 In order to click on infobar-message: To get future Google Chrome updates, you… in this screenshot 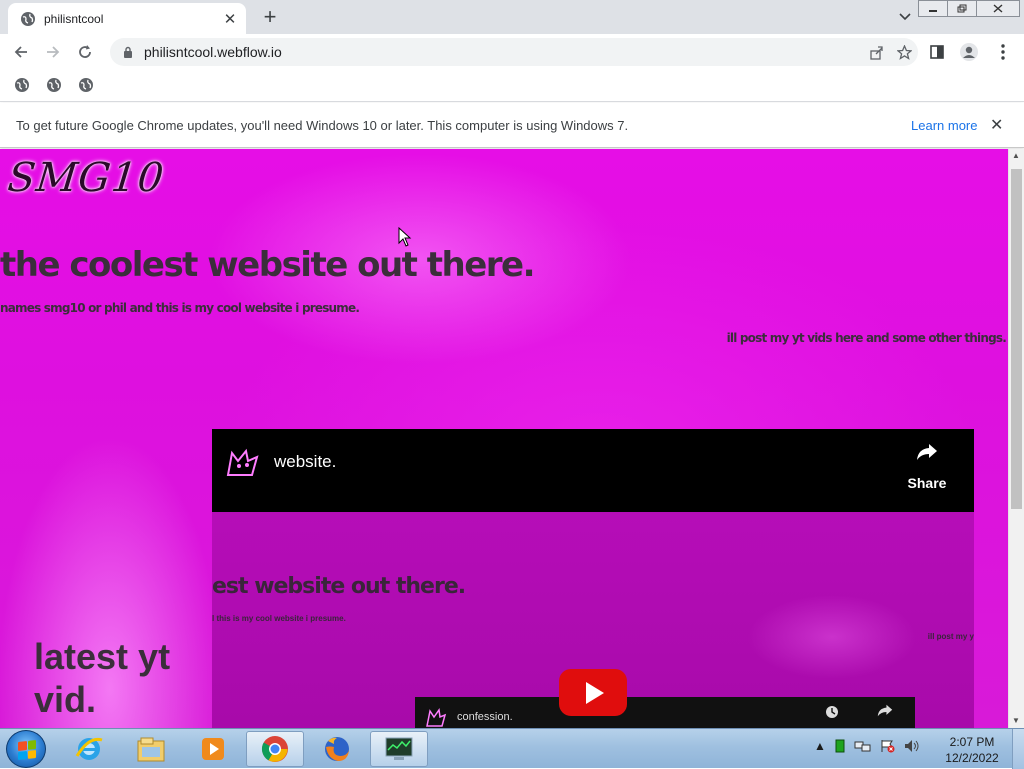, I will do `click(322, 125)`.